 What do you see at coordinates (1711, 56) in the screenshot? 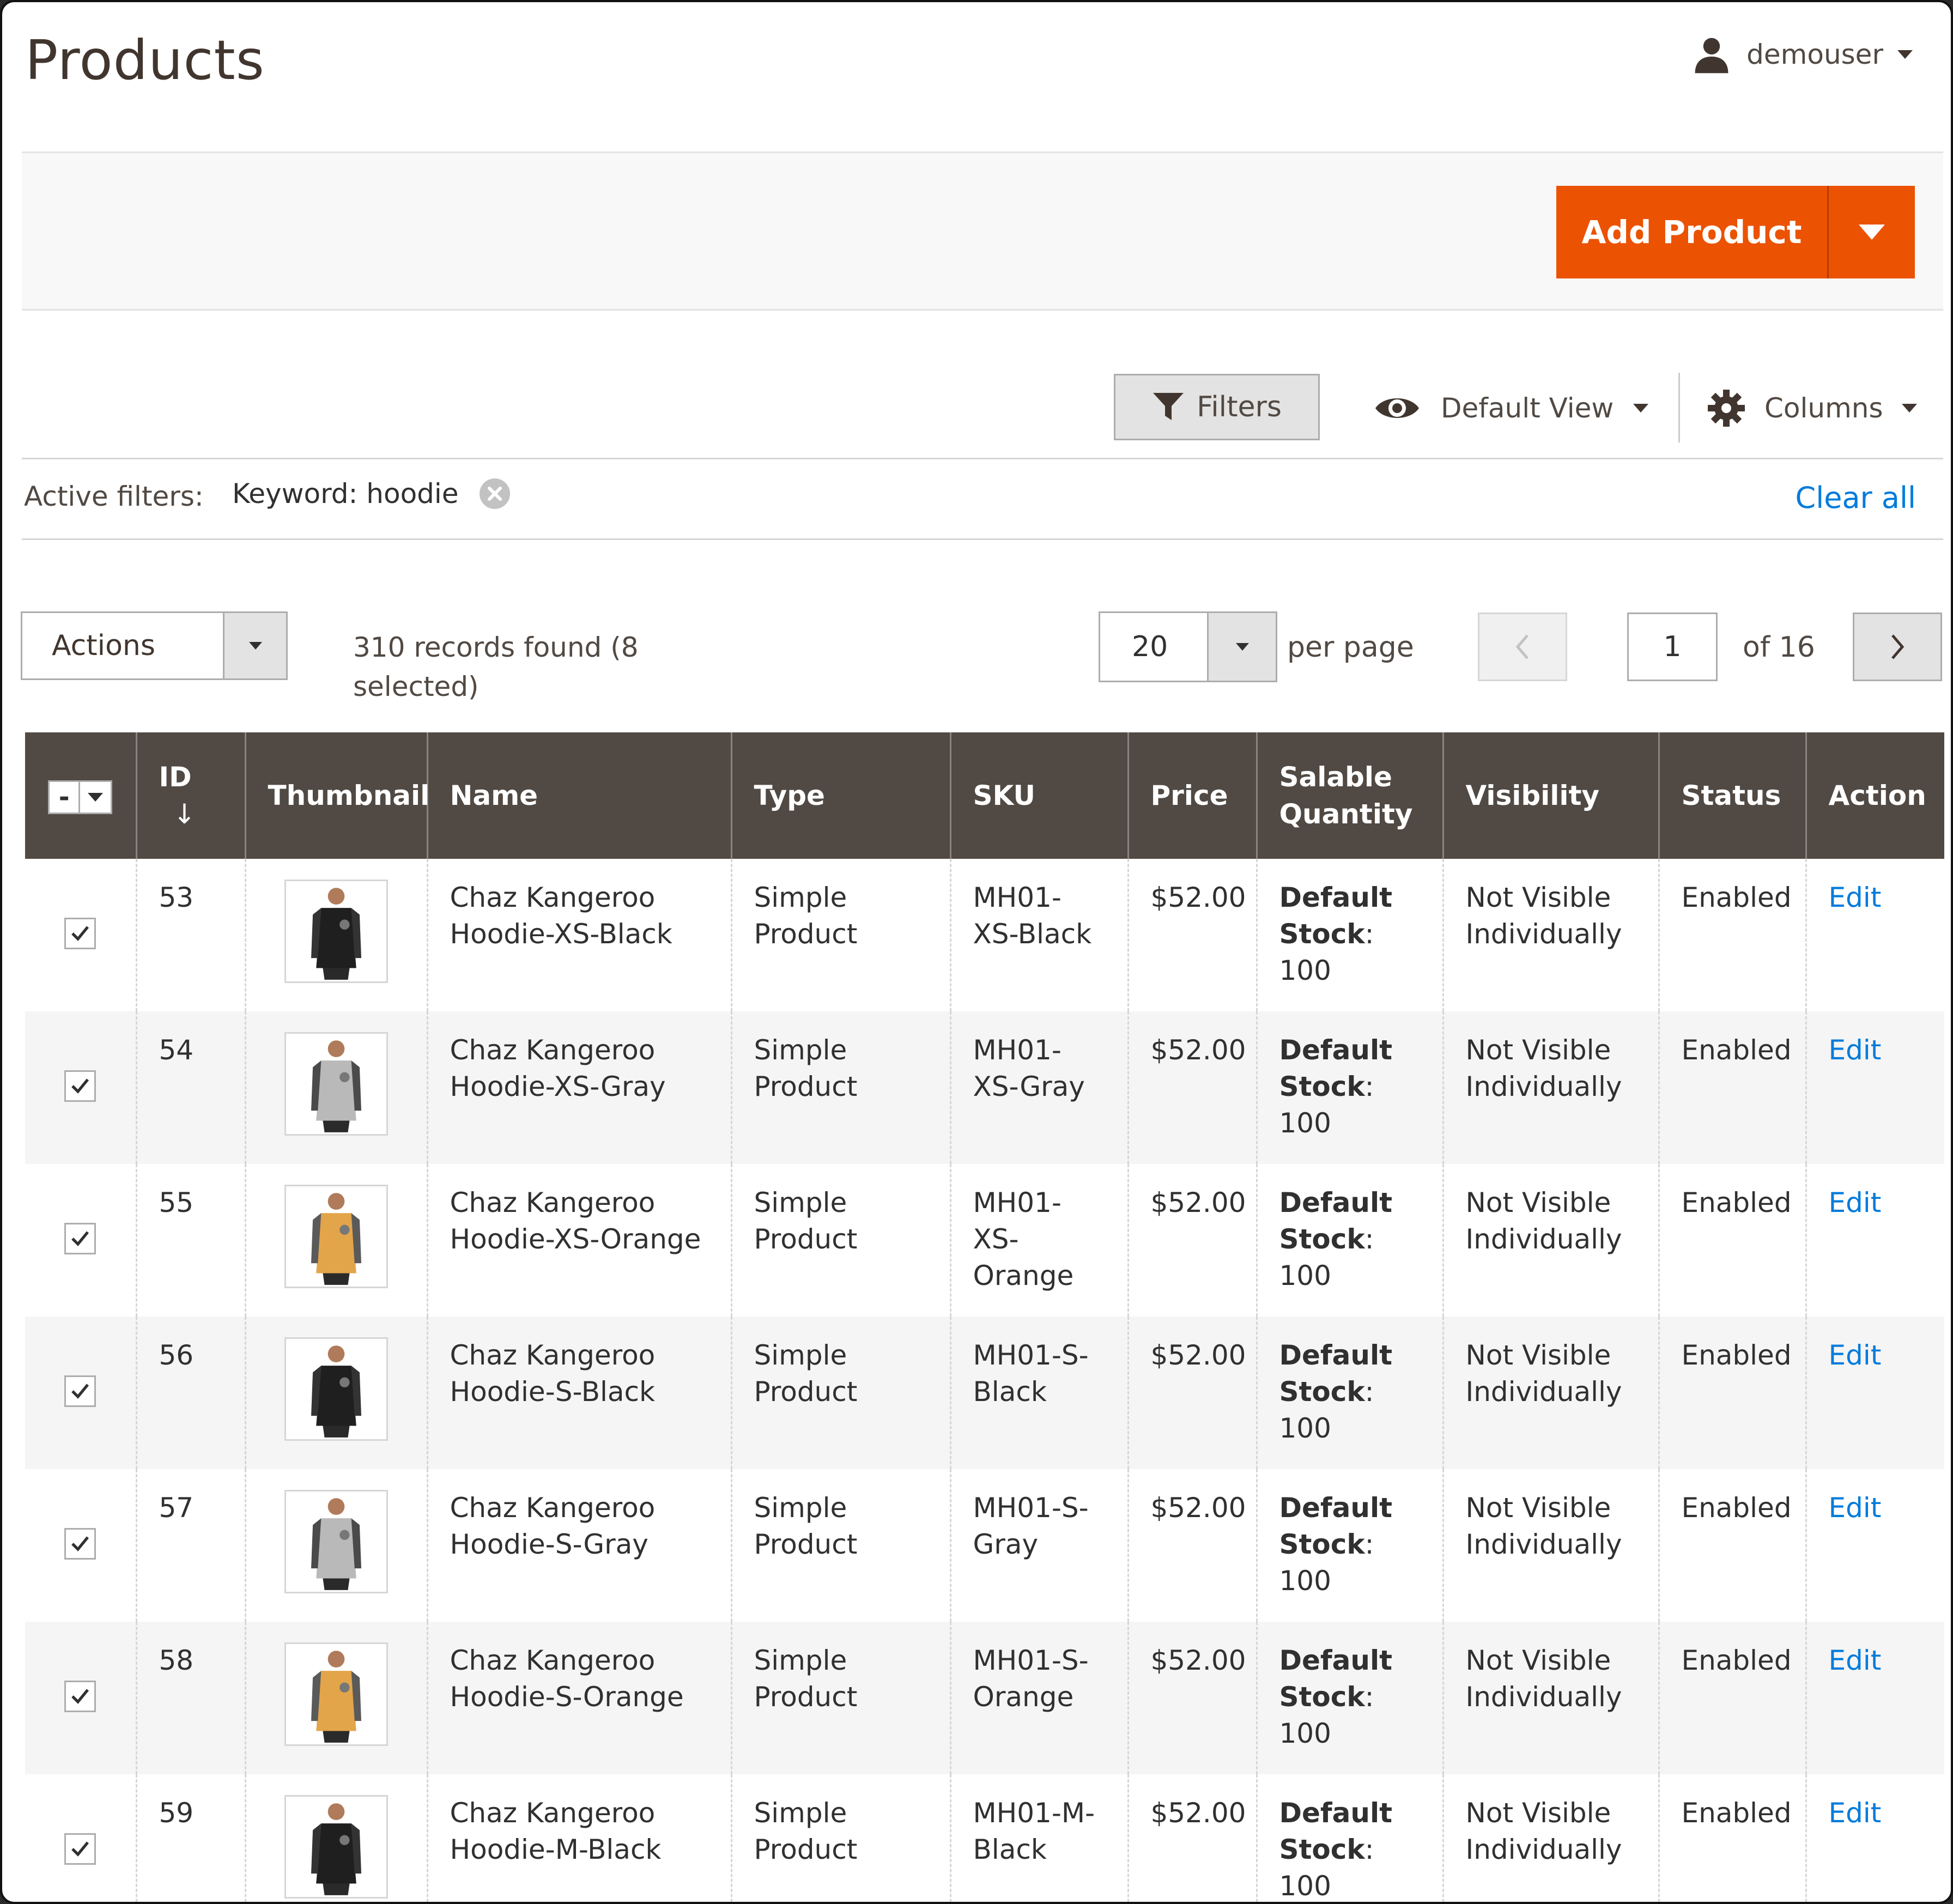
I see `user-icon` at bounding box center [1711, 56].